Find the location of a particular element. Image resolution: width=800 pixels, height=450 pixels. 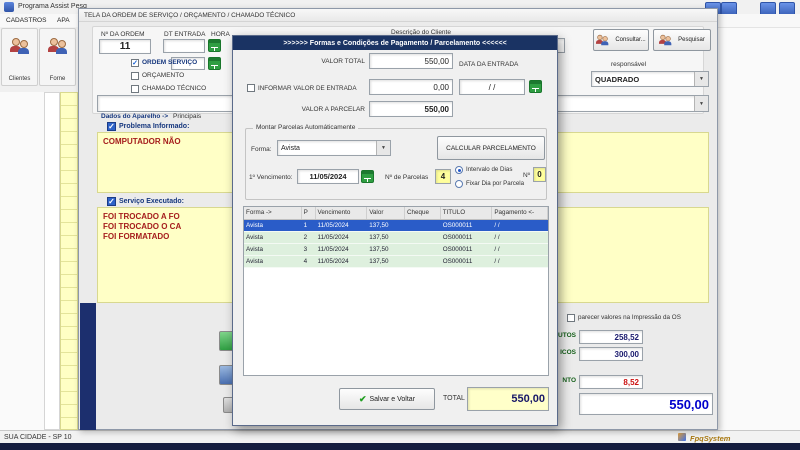

forma-combo: Avista ▼ is located at coordinates (334, 148).